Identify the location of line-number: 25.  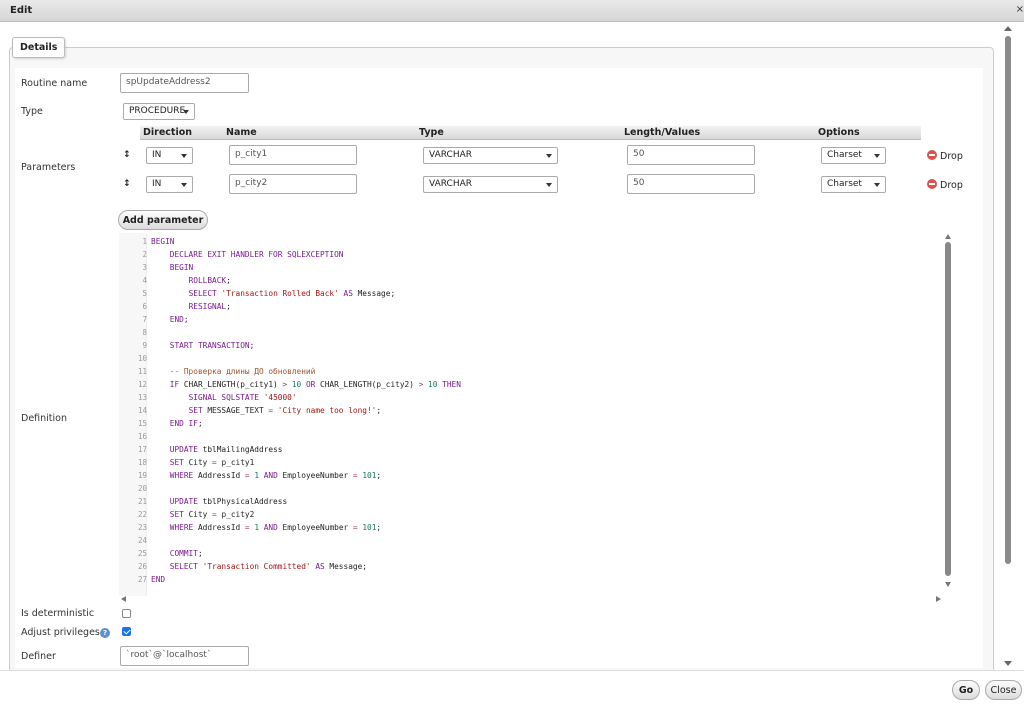
(142, 553).